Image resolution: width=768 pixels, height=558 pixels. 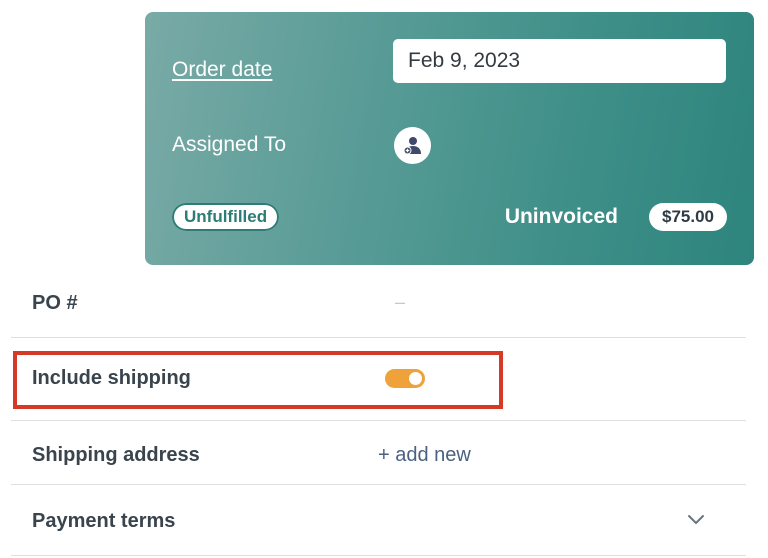 I want to click on include-shipping-toggle, so click(x=405, y=378).